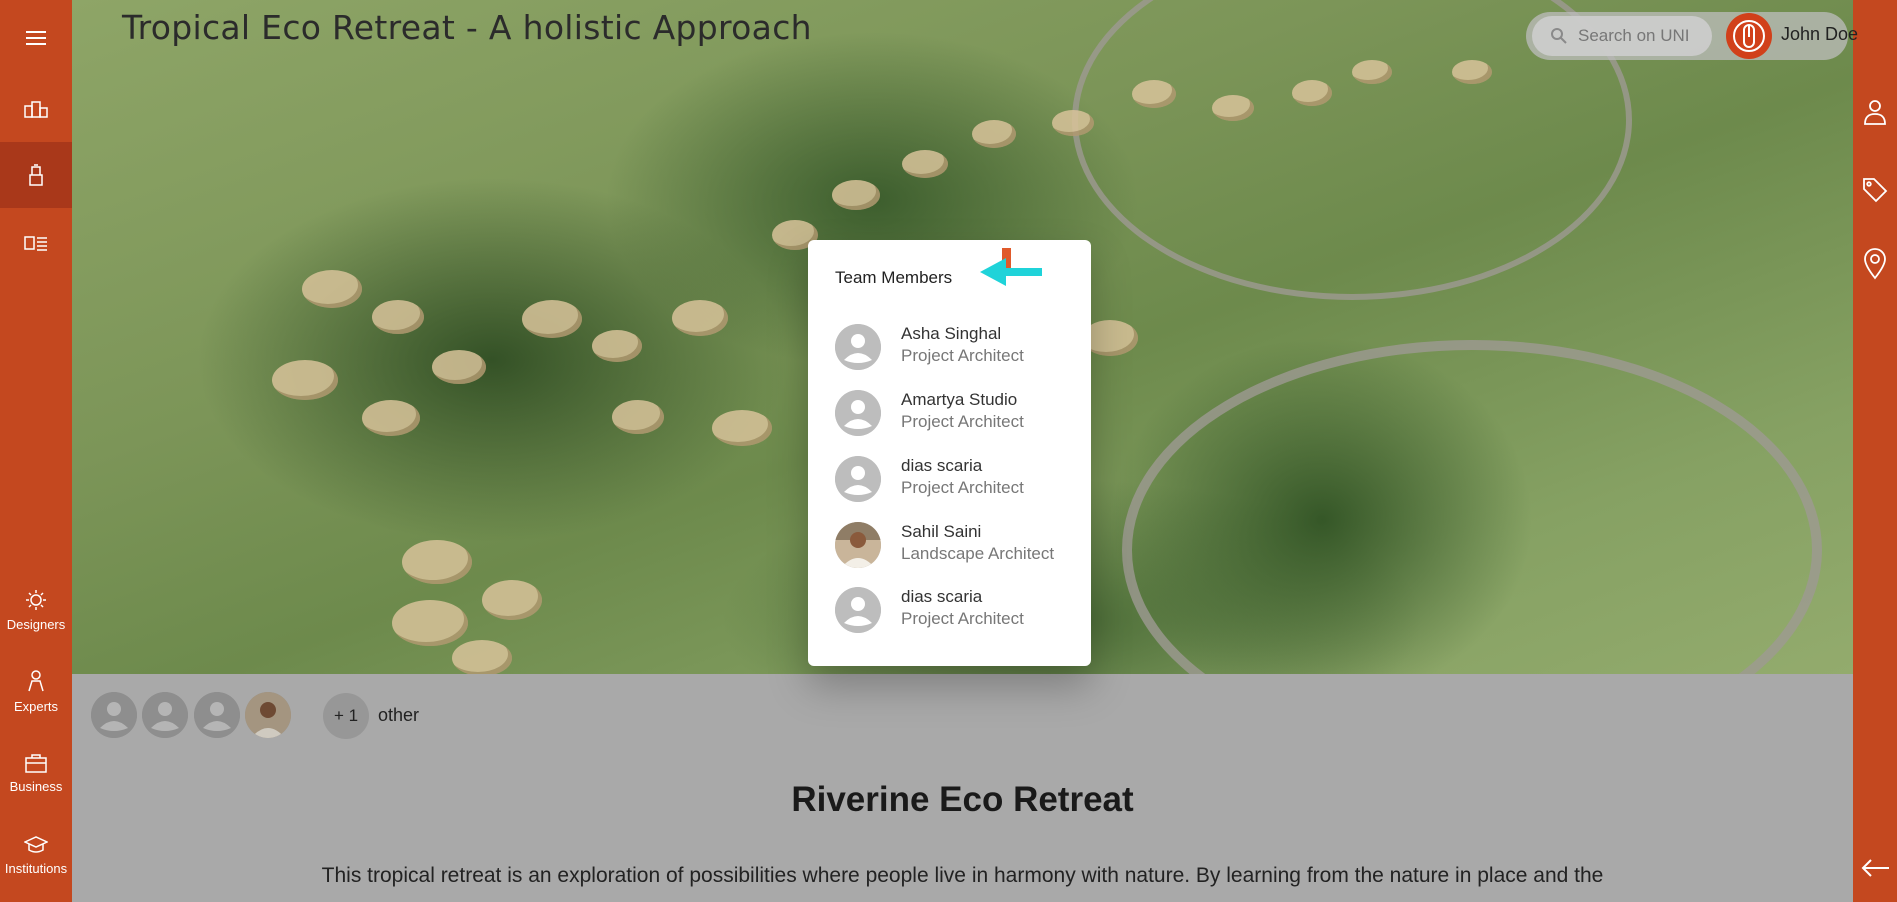  Describe the element at coordinates (36, 868) in the screenshot. I see `sidebar-item-label: Institutions` at that location.